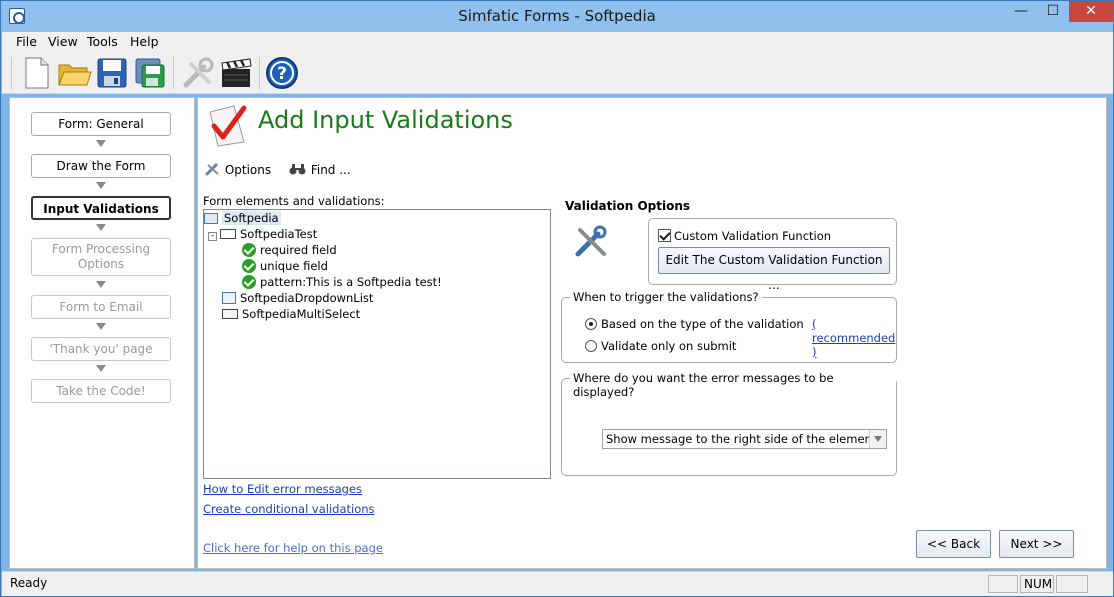  What do you see at coordinates (1091, 11) in the screenshot?
I see `close-button: ✕` at bounding box center [1091, 11].